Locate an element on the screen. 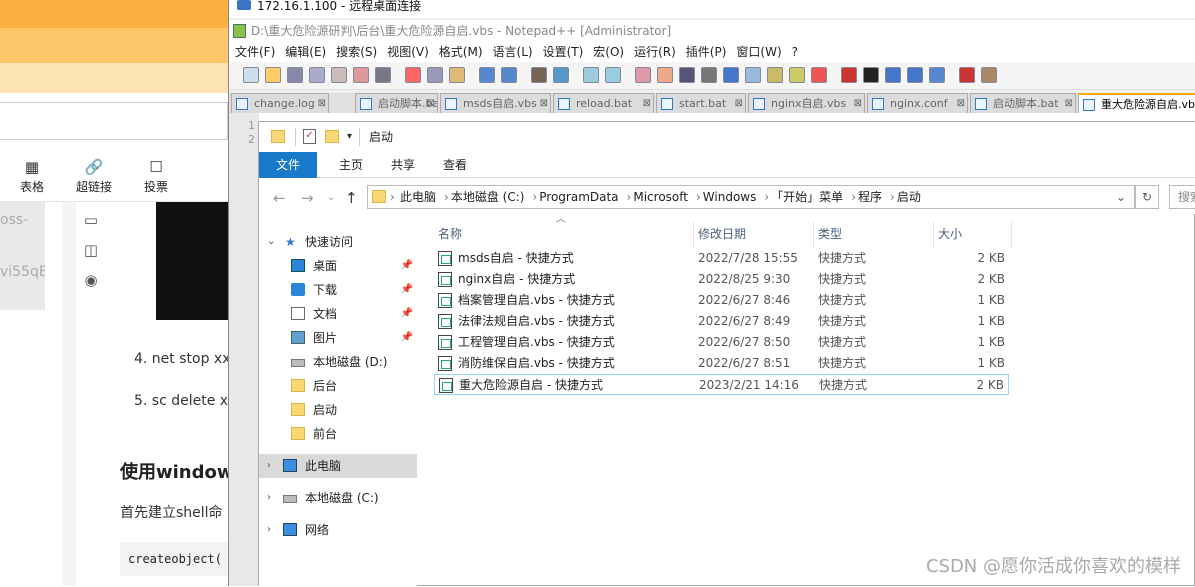 The image size is (1195, 587). folder-ws-icon is located at coordinates (819, 75).